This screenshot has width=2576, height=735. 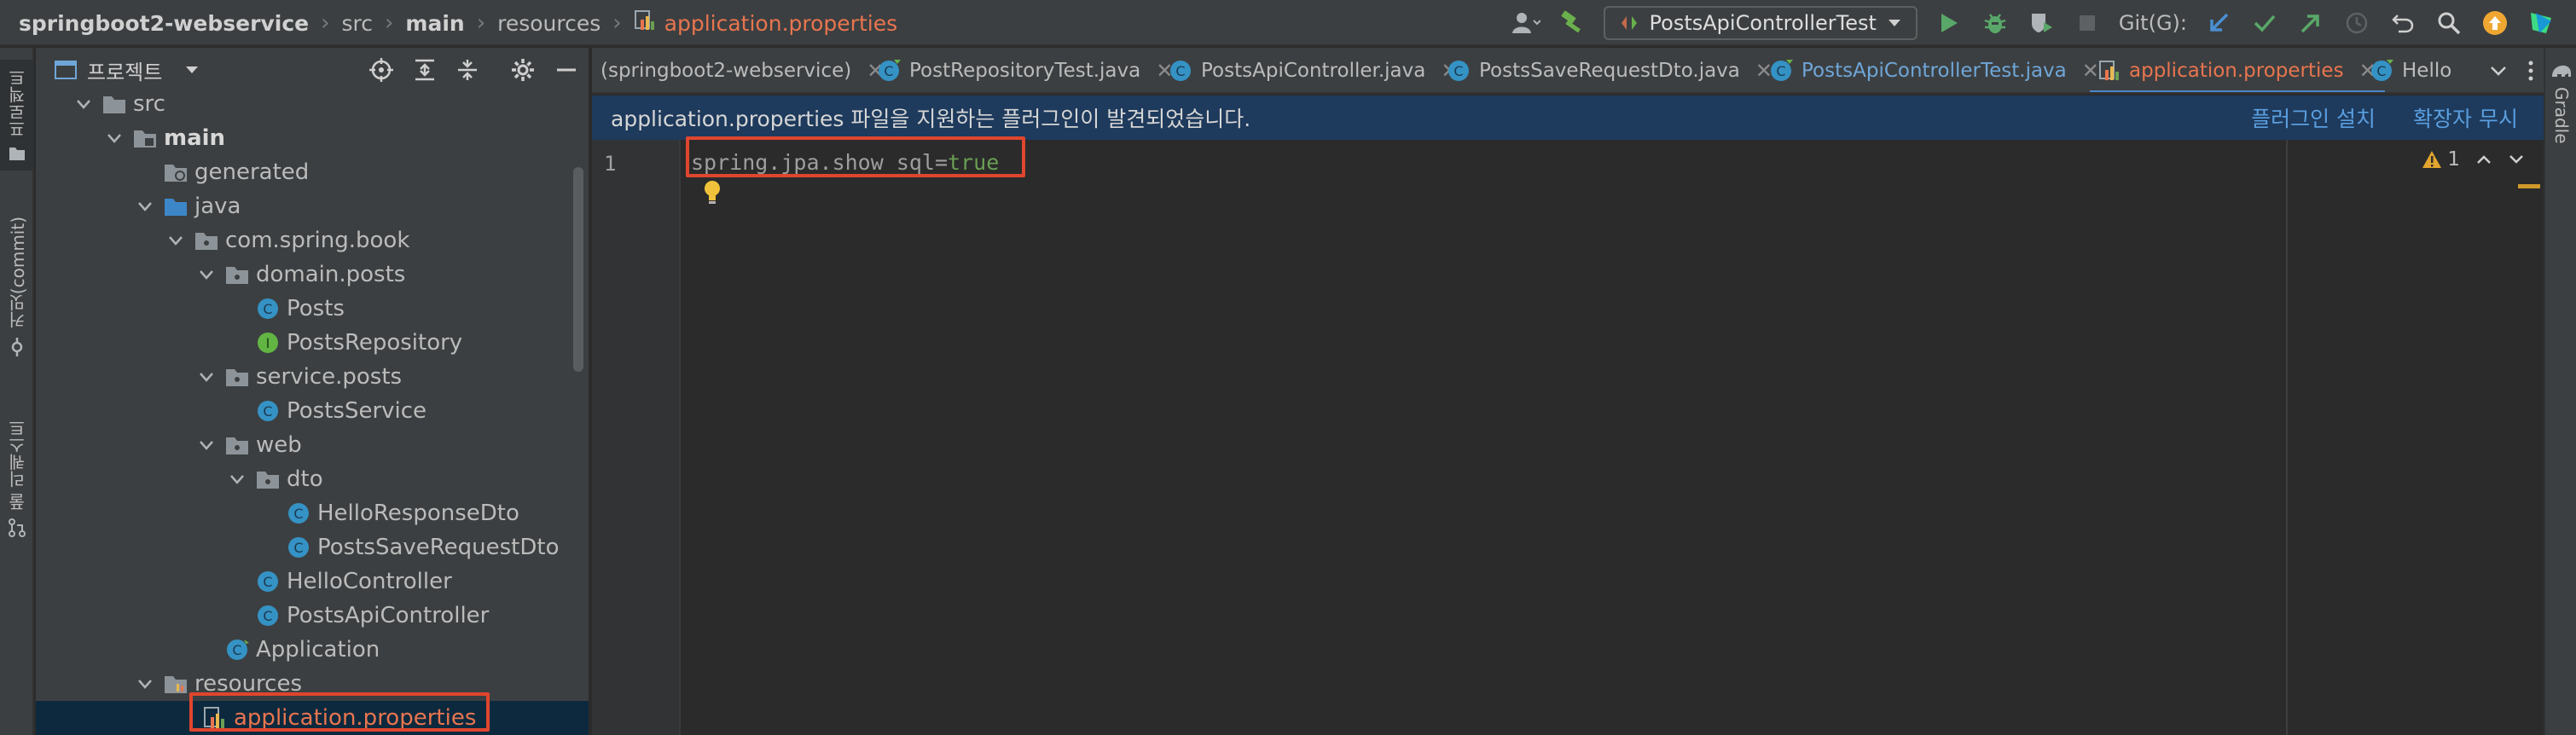 What do you see at coordinates (312, 343) in the screenshot?
I see `tree-node-posts-repository: I PostsRepository` at bounding box center [312, 343].